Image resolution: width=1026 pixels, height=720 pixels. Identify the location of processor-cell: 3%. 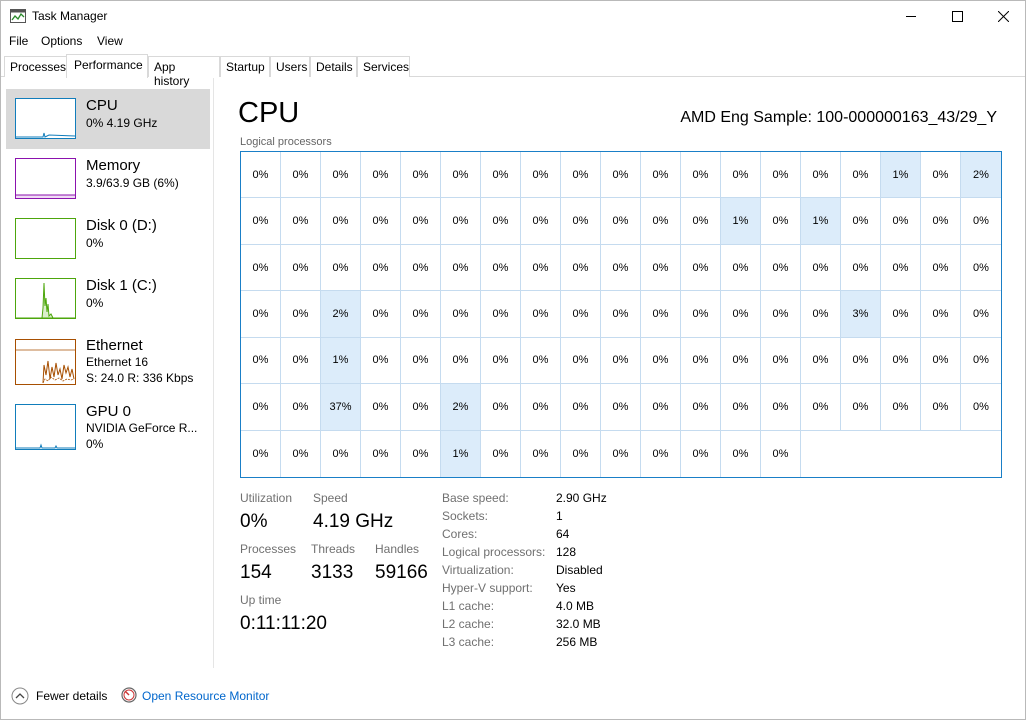
(861, 314).